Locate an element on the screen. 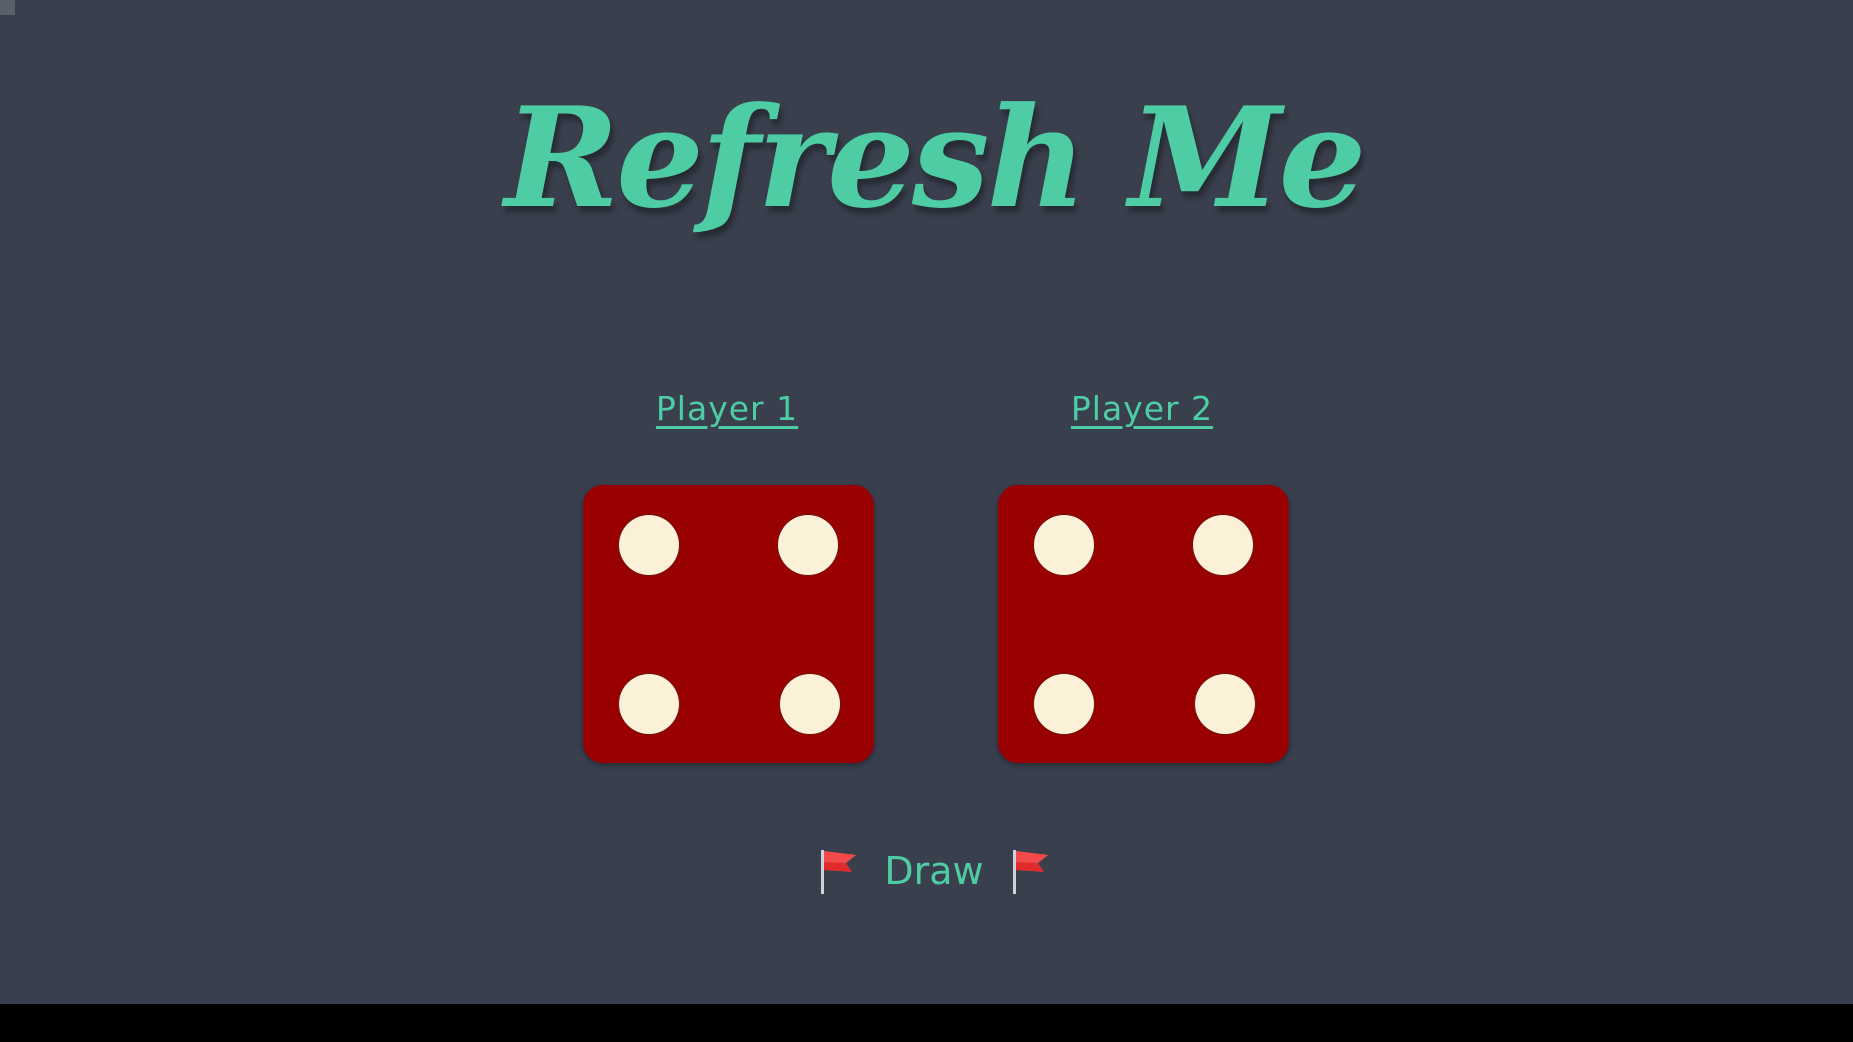  page-title: Refresh Me is located at coordinates (935, 157).